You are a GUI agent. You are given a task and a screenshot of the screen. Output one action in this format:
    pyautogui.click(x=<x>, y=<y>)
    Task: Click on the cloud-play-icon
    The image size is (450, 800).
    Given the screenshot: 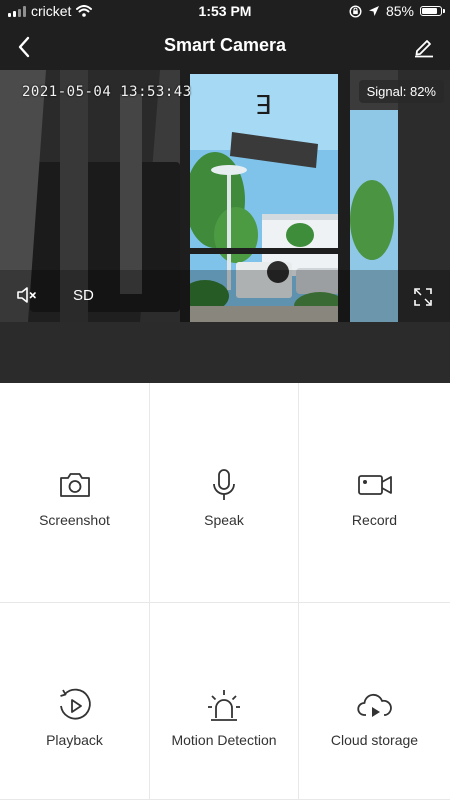 What is the action you would take?
    pyautogui.click(x=374, y=705)
    